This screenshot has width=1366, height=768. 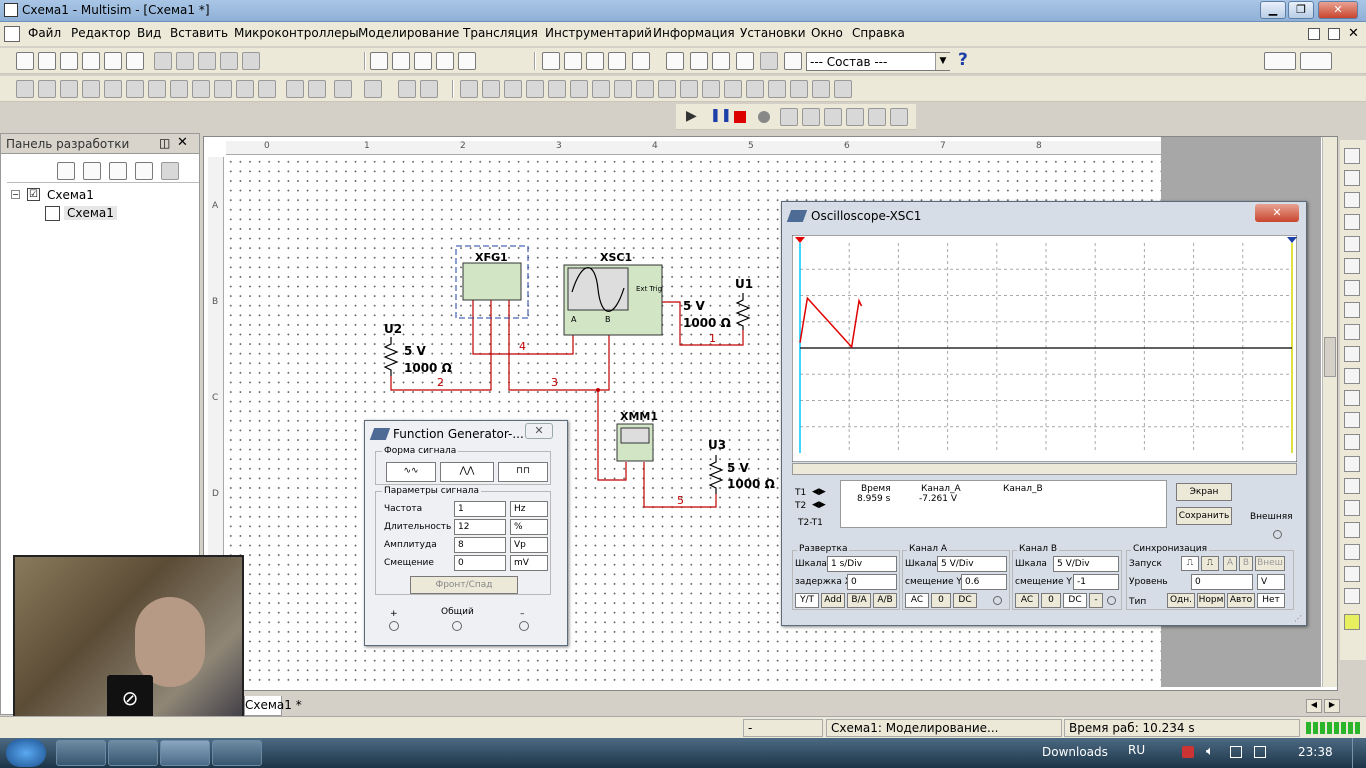 I want to click on start-button, so click(x=26, y=753).